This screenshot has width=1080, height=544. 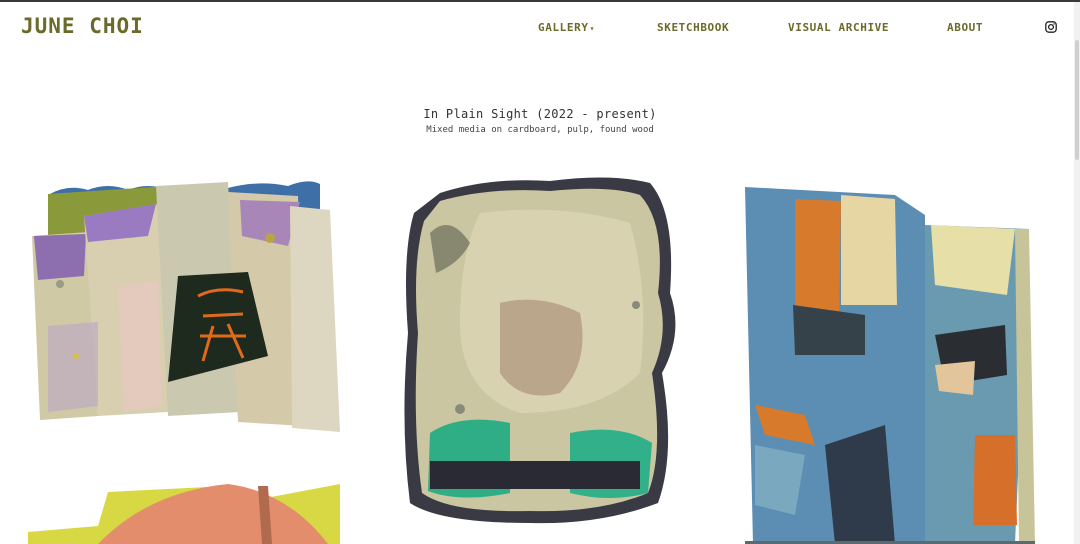 What do you see at coordinates (540, 114) in the screenshot?
I see `series-title: In Plain Sight (2022 - present)` at bounding box center [540, 114].